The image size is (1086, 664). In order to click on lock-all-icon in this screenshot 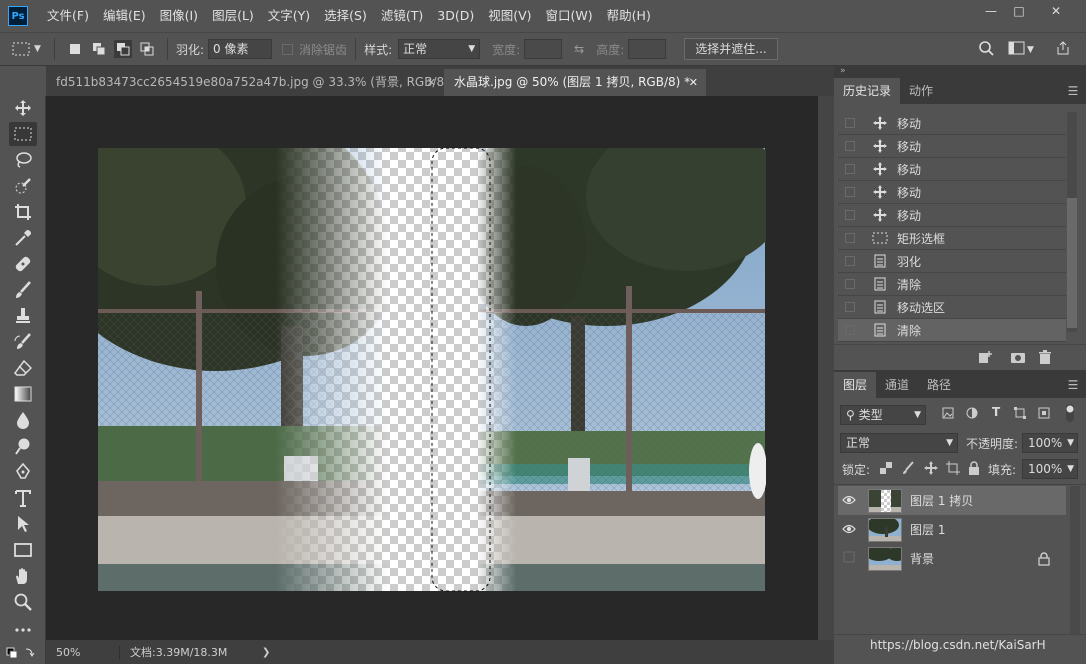, I will do `click(974, 469)`.